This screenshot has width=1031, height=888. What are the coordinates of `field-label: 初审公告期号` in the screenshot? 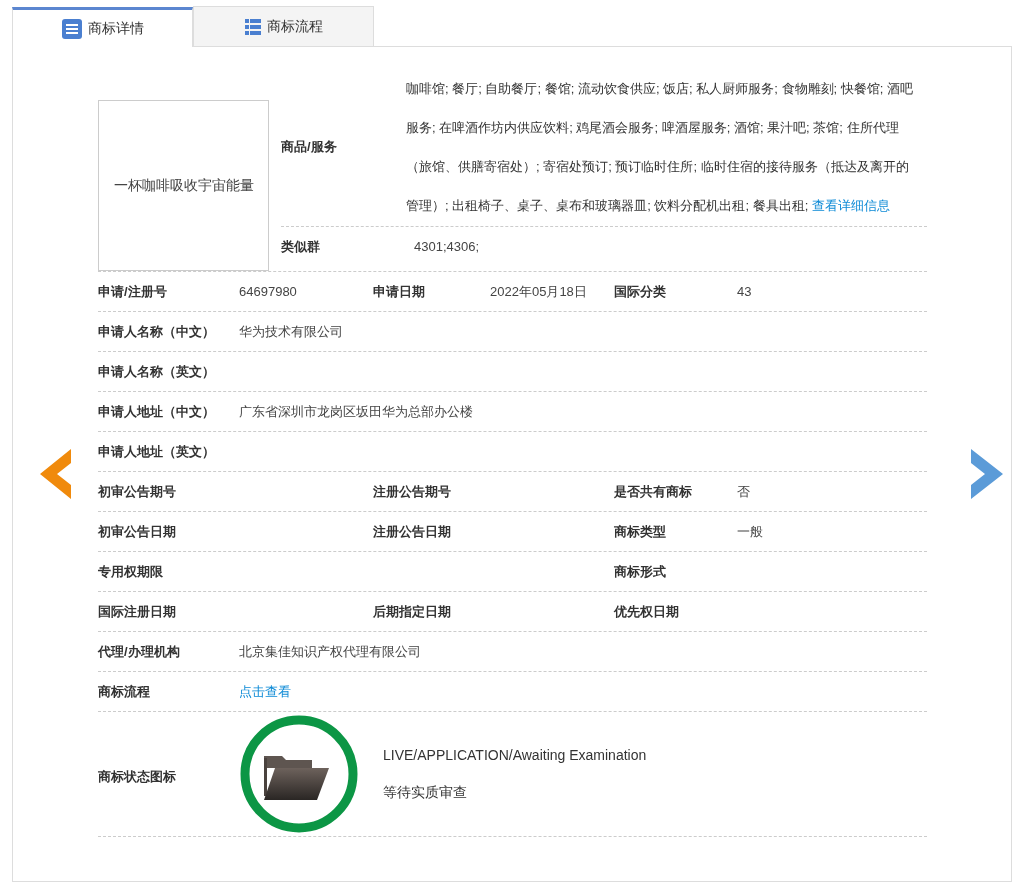 It's located at (137, 491).